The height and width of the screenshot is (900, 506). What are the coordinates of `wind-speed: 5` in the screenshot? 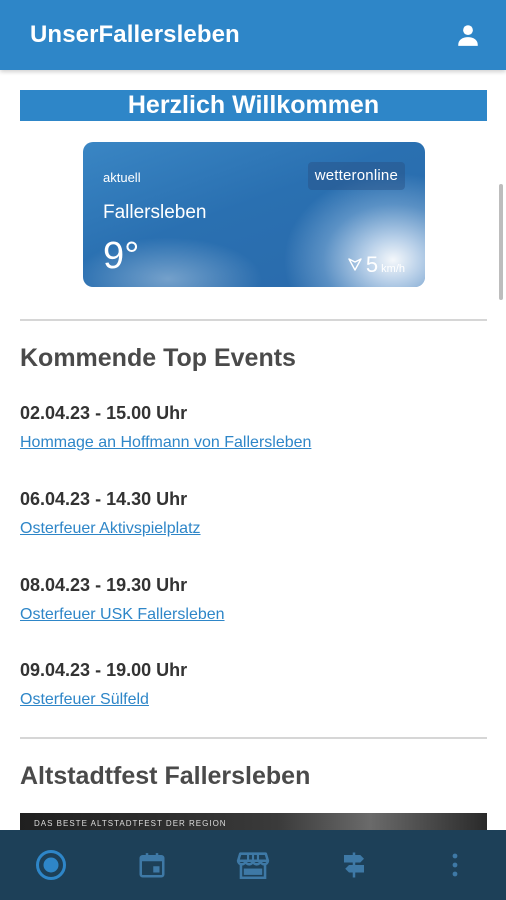 It's located at (372, 264).